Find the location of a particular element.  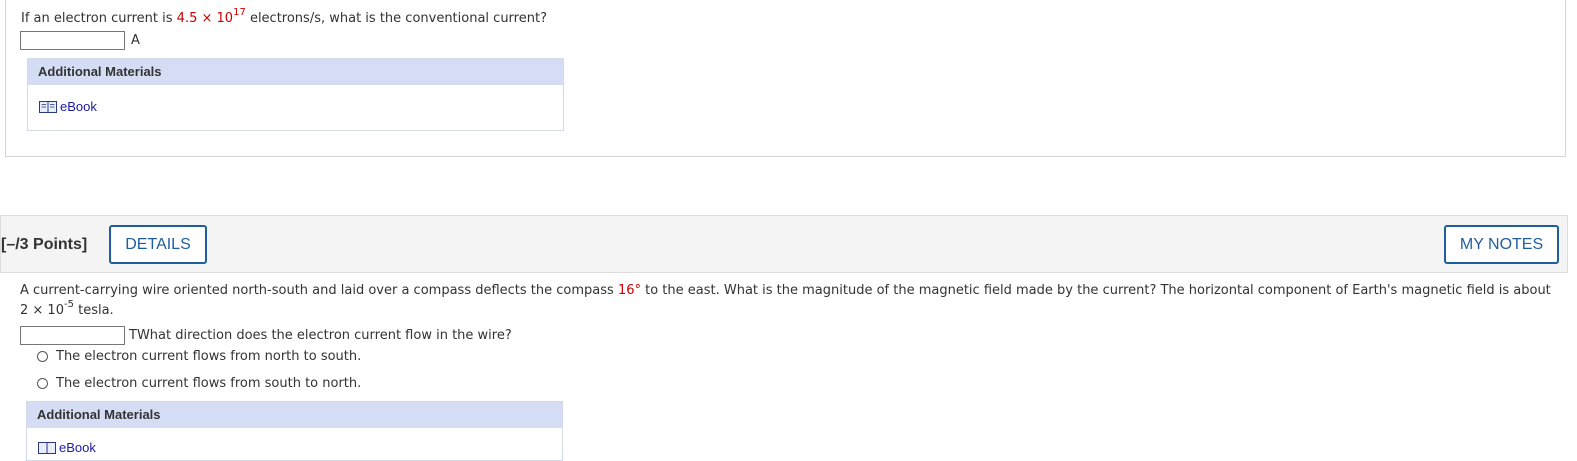

q1-value-base: 10 is located at coordinates (225, 18).